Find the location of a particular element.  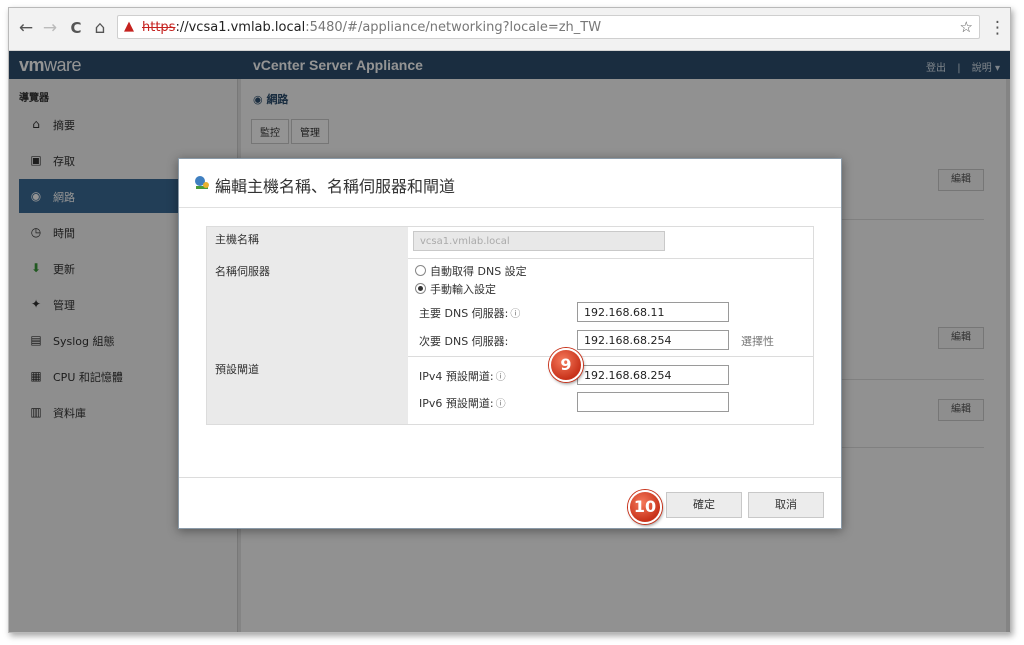

hostname-field: vcsa1.vmlab.local is located at coordinates (539, 241).